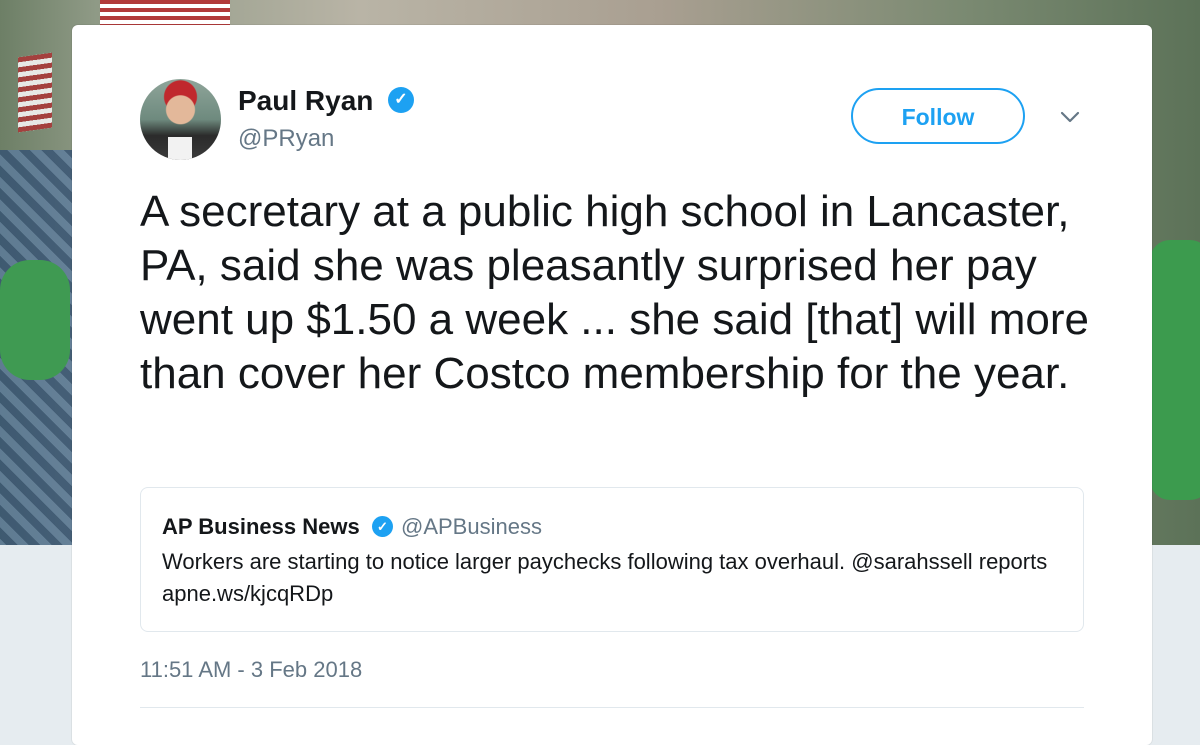  What do you see at coordinates (305, 101) in the screenshot?
I see `author-name: Paul Ryan` at bounding box center [305, 101].